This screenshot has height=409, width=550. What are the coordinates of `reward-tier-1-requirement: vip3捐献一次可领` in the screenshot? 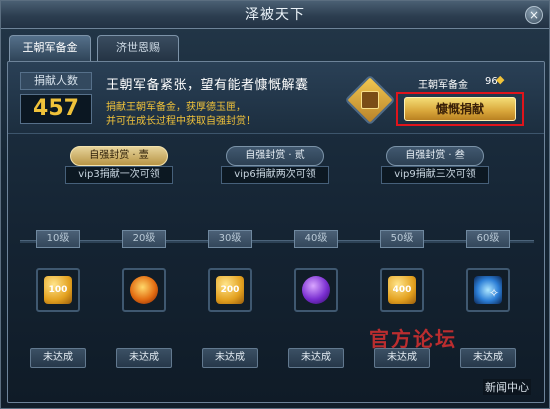 It's located at (119, 175).